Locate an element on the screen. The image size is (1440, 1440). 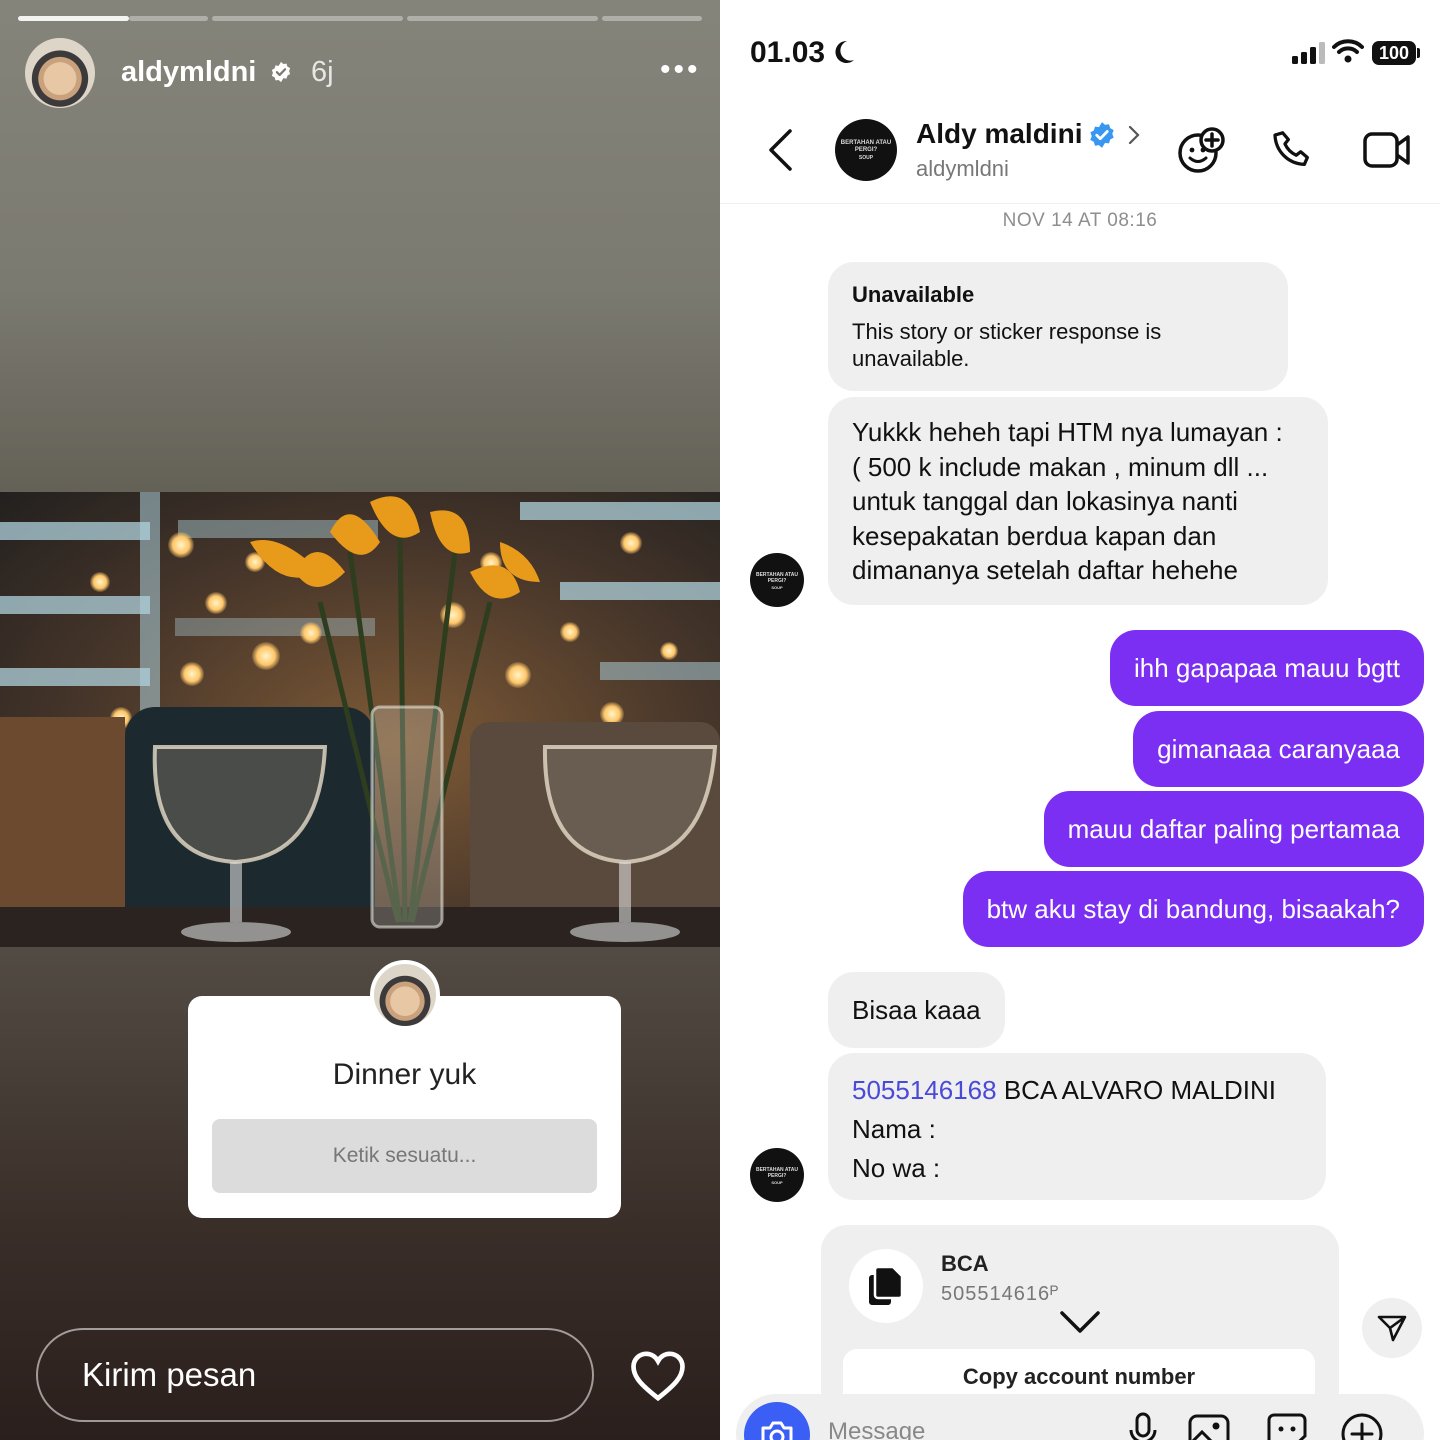
story-avatar is located at coordinates (60, 73).